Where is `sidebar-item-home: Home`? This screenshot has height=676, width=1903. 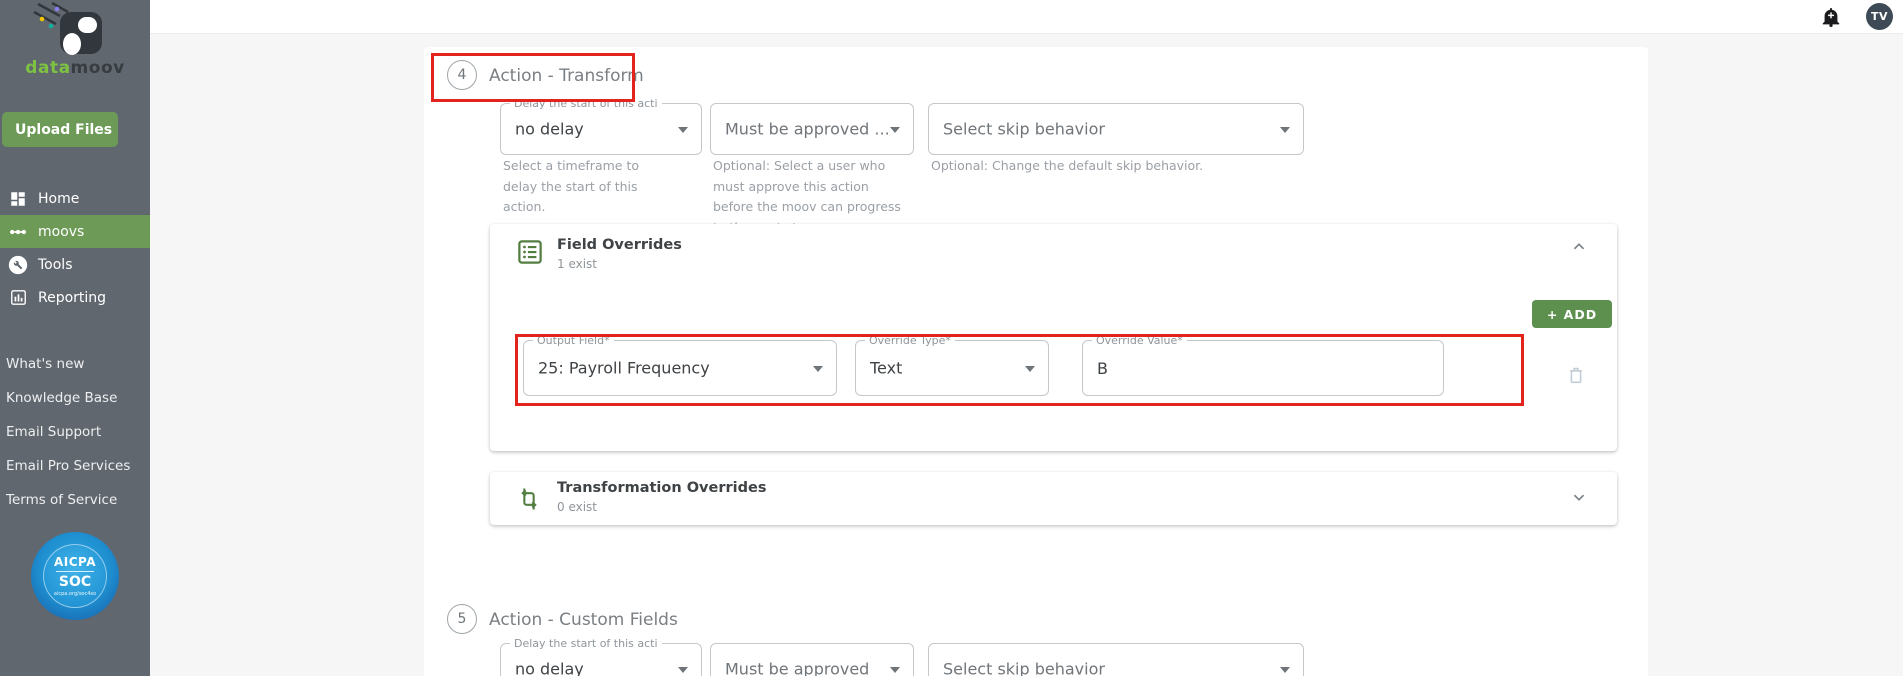 sidebar-item-home: Home is located at coordinates (75, 198).